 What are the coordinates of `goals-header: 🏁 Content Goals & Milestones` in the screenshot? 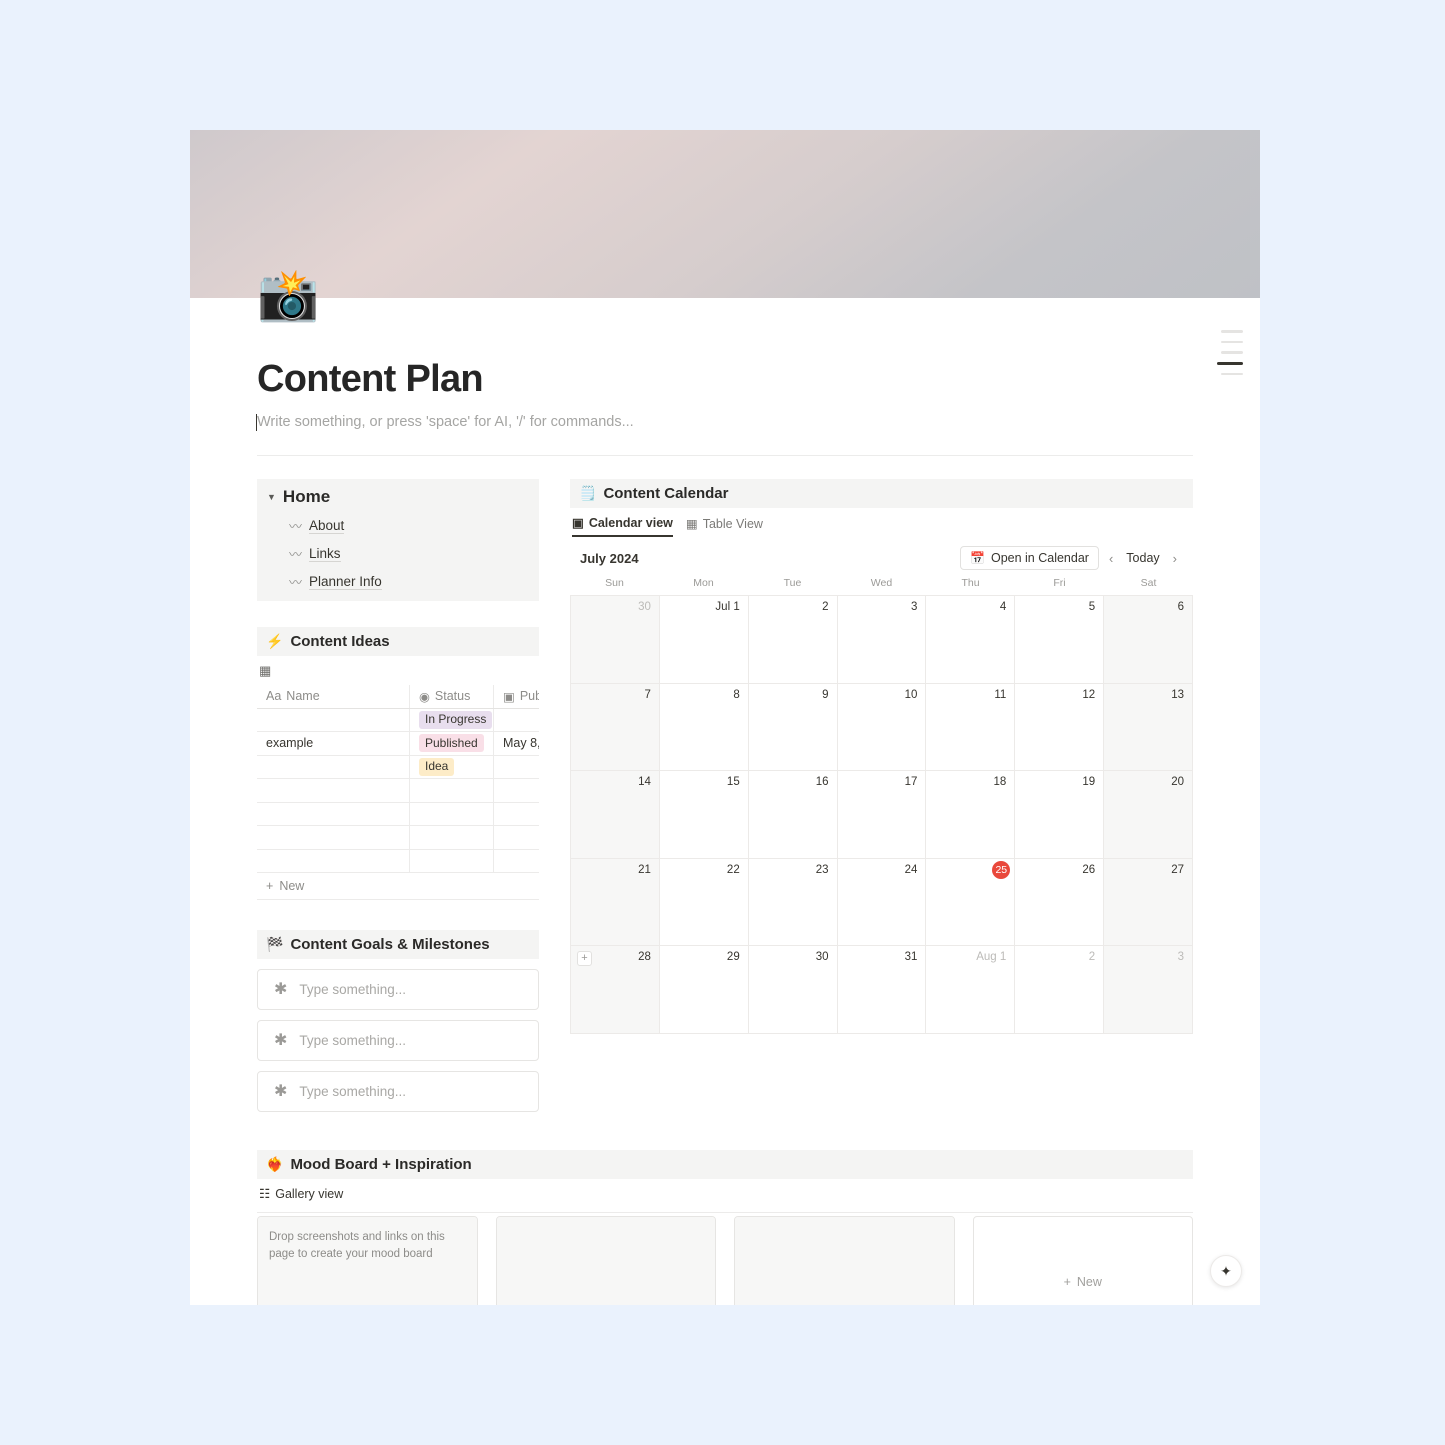 It's located at (398, 944).